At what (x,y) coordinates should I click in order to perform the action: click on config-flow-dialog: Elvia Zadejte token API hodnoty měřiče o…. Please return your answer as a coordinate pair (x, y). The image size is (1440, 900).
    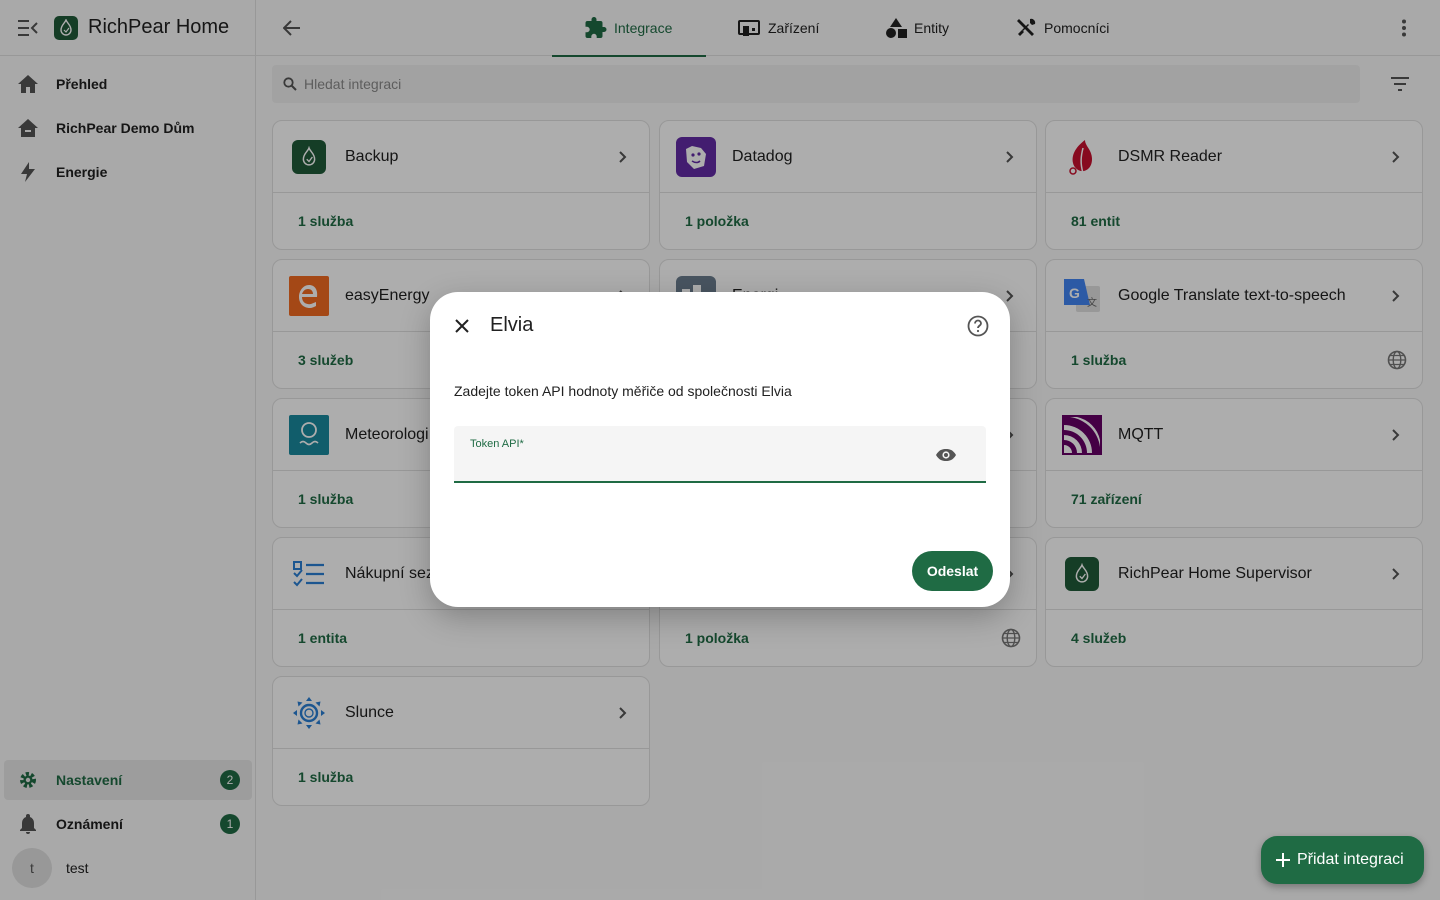
    Looking at the image, I should click on (720, 449).